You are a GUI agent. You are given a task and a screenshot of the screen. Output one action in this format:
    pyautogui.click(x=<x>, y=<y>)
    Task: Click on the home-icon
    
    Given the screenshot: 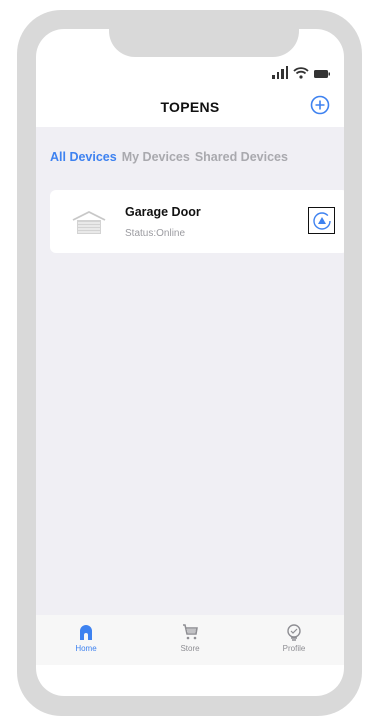 What is the action you would take?
    pyautogui.click(x=86, y=632)
    